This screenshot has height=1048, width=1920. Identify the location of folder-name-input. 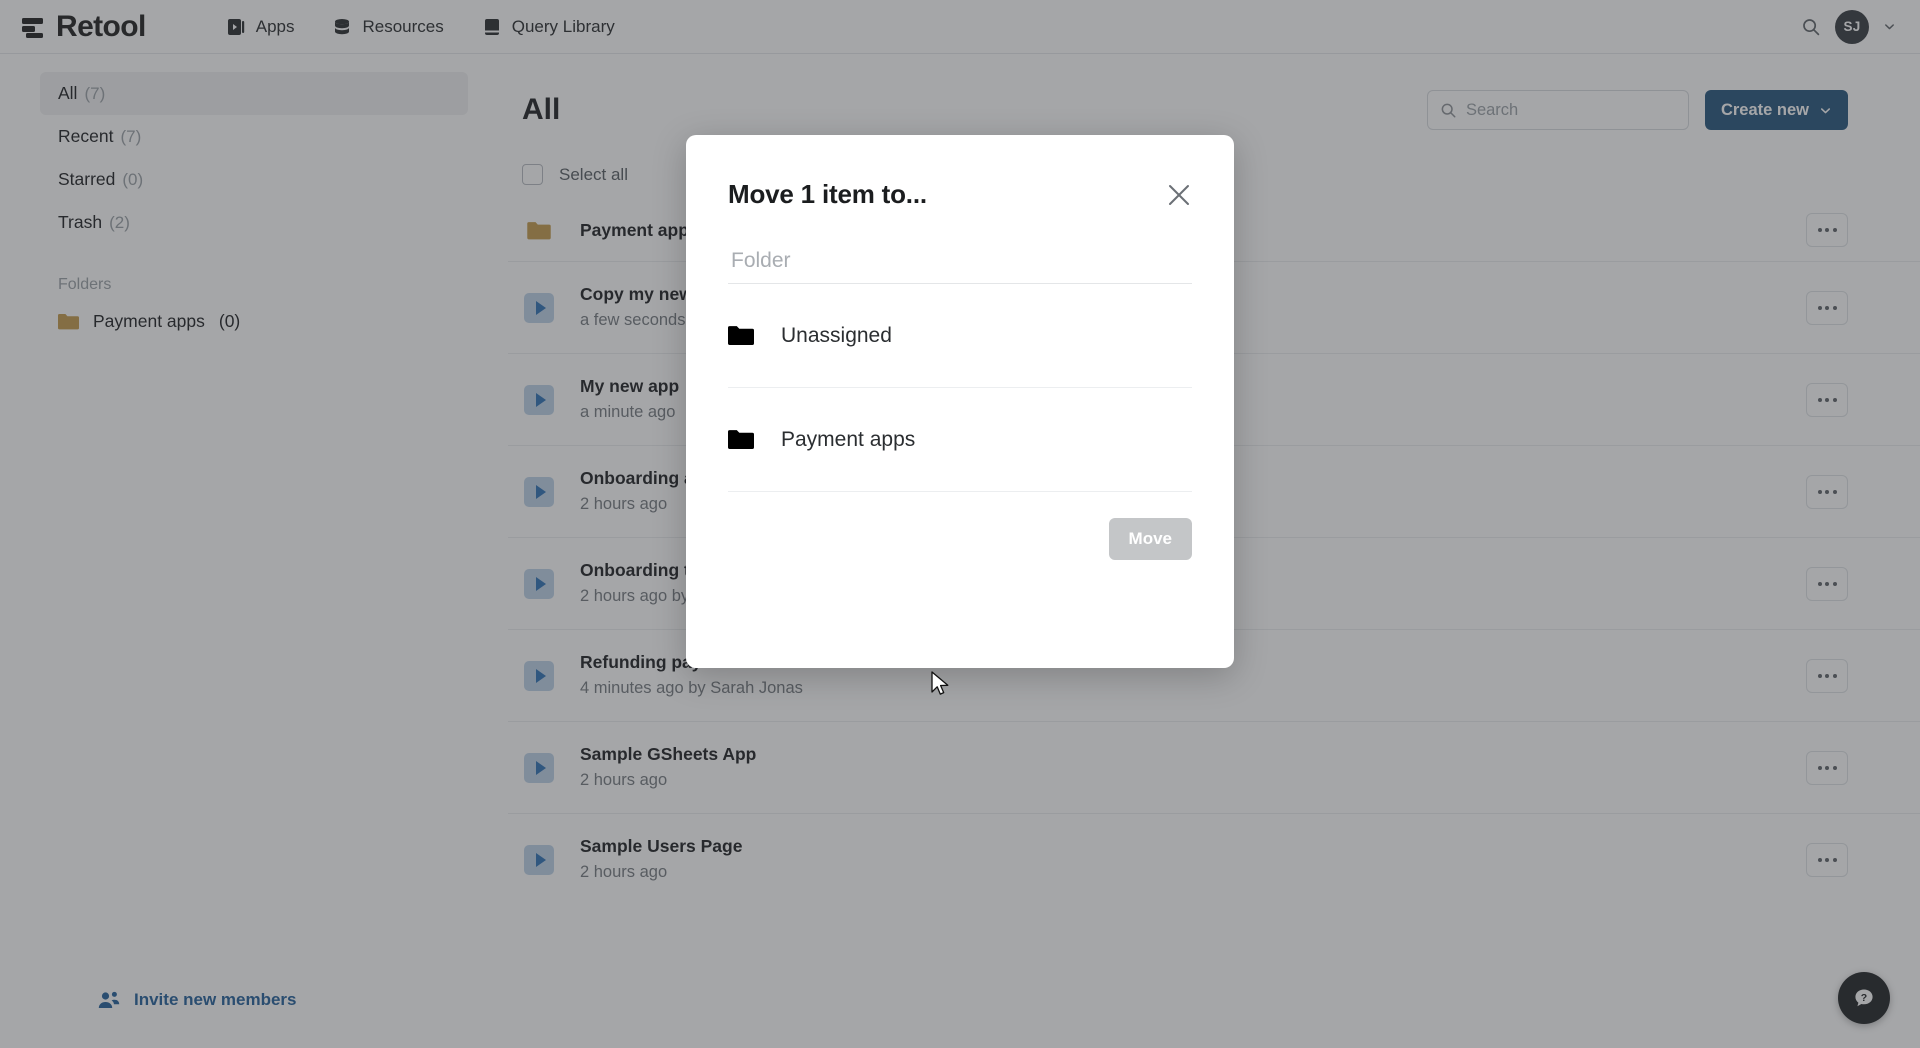
(960, 261).